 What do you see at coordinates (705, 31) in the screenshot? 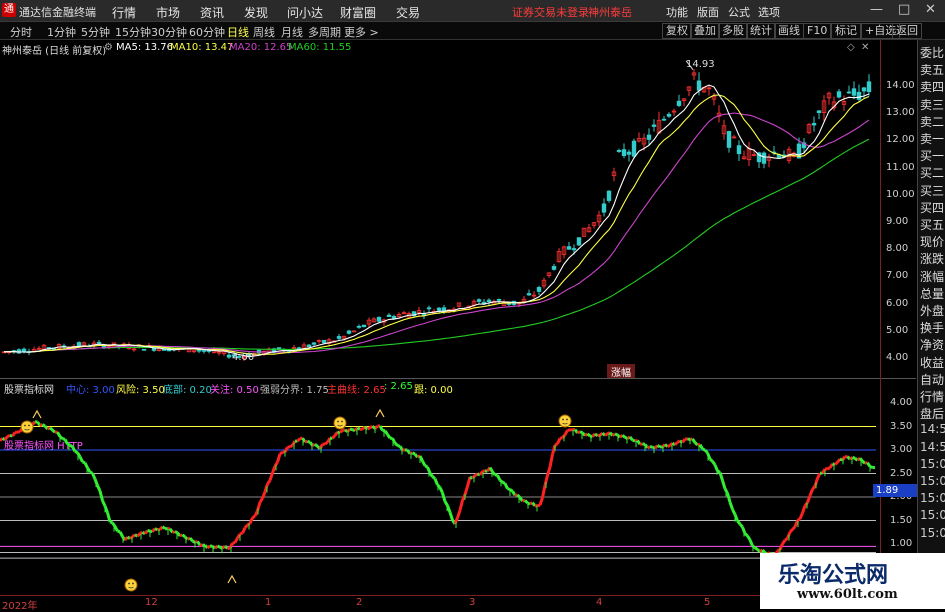
I see `tool-diejia: 叠加` at bounding box center [705, 31].